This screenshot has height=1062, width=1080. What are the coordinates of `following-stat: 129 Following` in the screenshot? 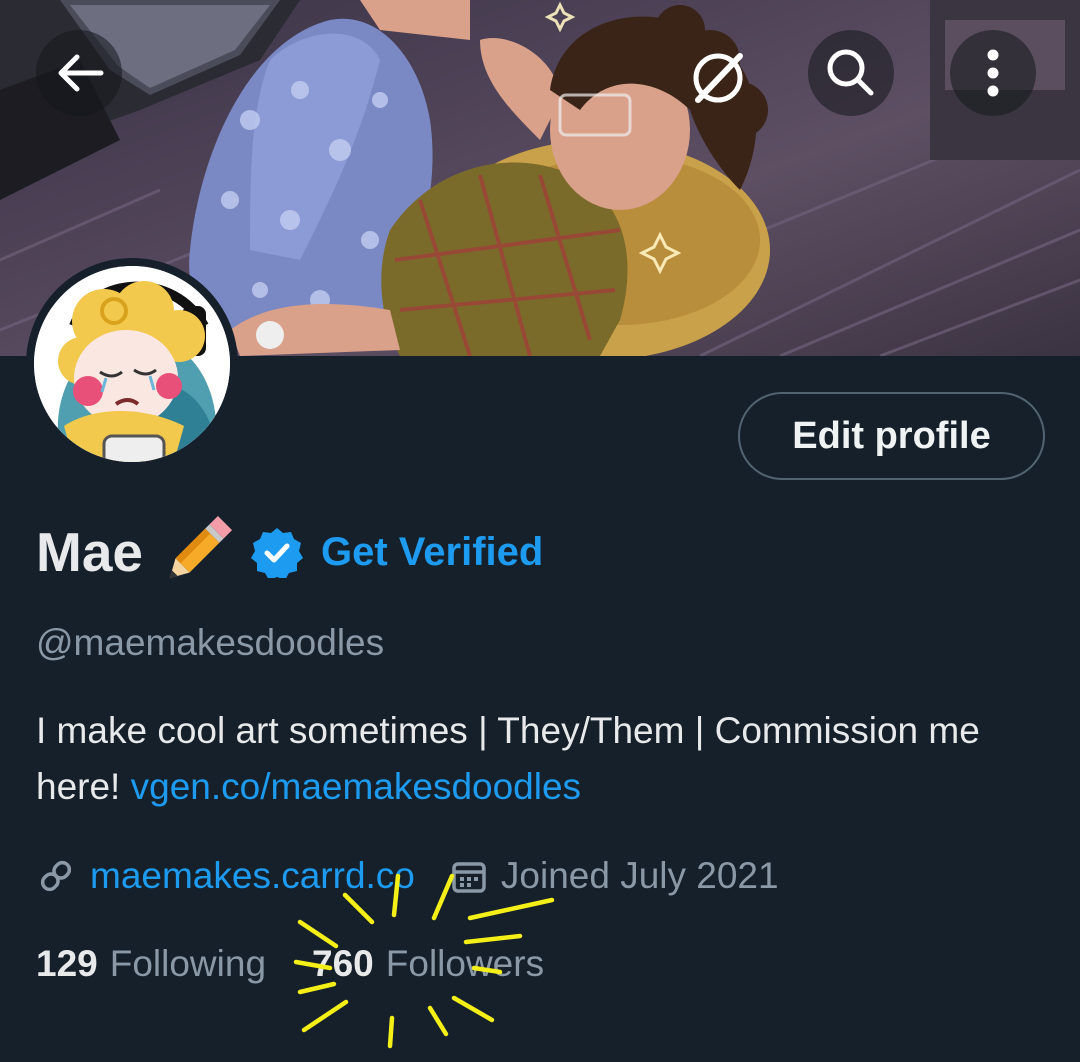 It's located at (151, 964).